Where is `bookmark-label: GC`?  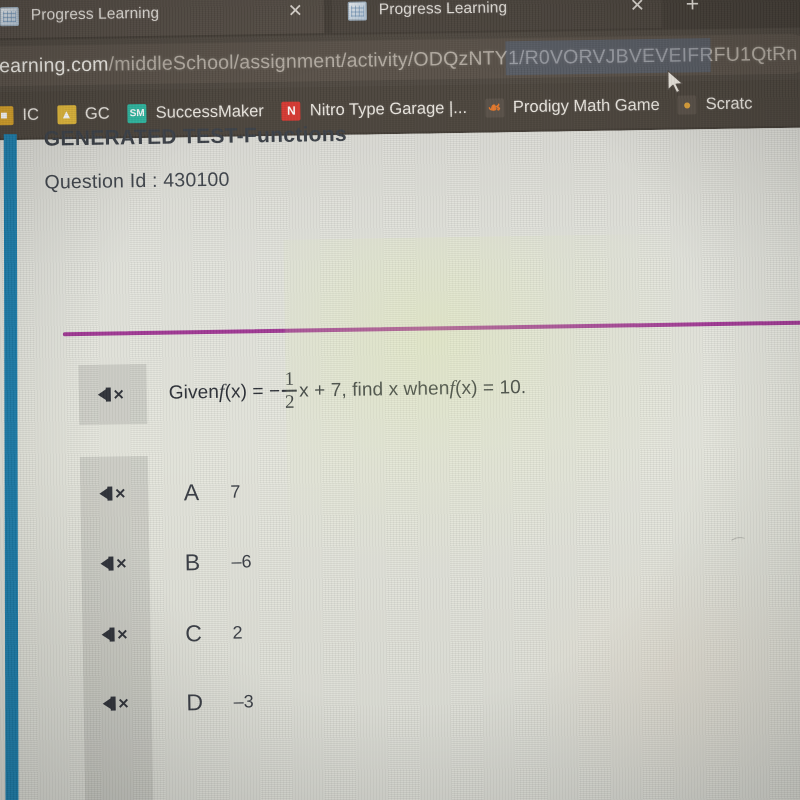 bookmark-label: GC is located at coordinates (97, 113).